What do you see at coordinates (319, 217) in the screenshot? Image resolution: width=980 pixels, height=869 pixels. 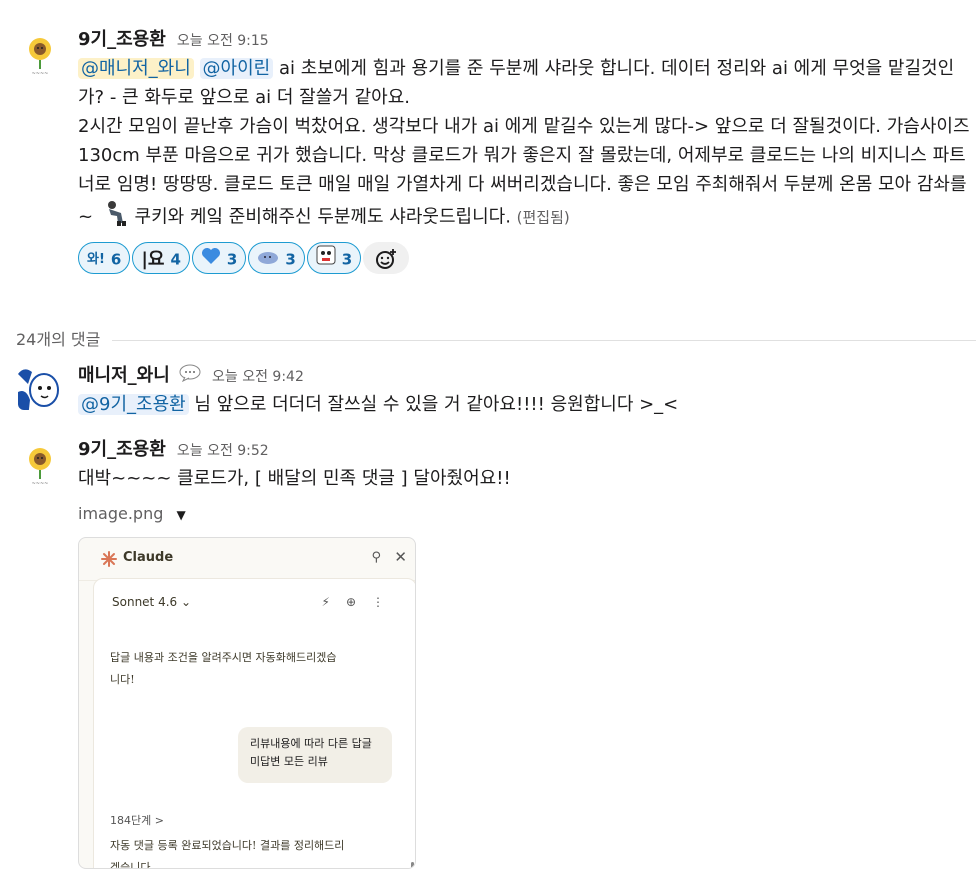 I see `message-text-3: 쿠키와 케잌 준비해주신 두분께도 샤라웃드립니다.` at bounding box center [319, 217].